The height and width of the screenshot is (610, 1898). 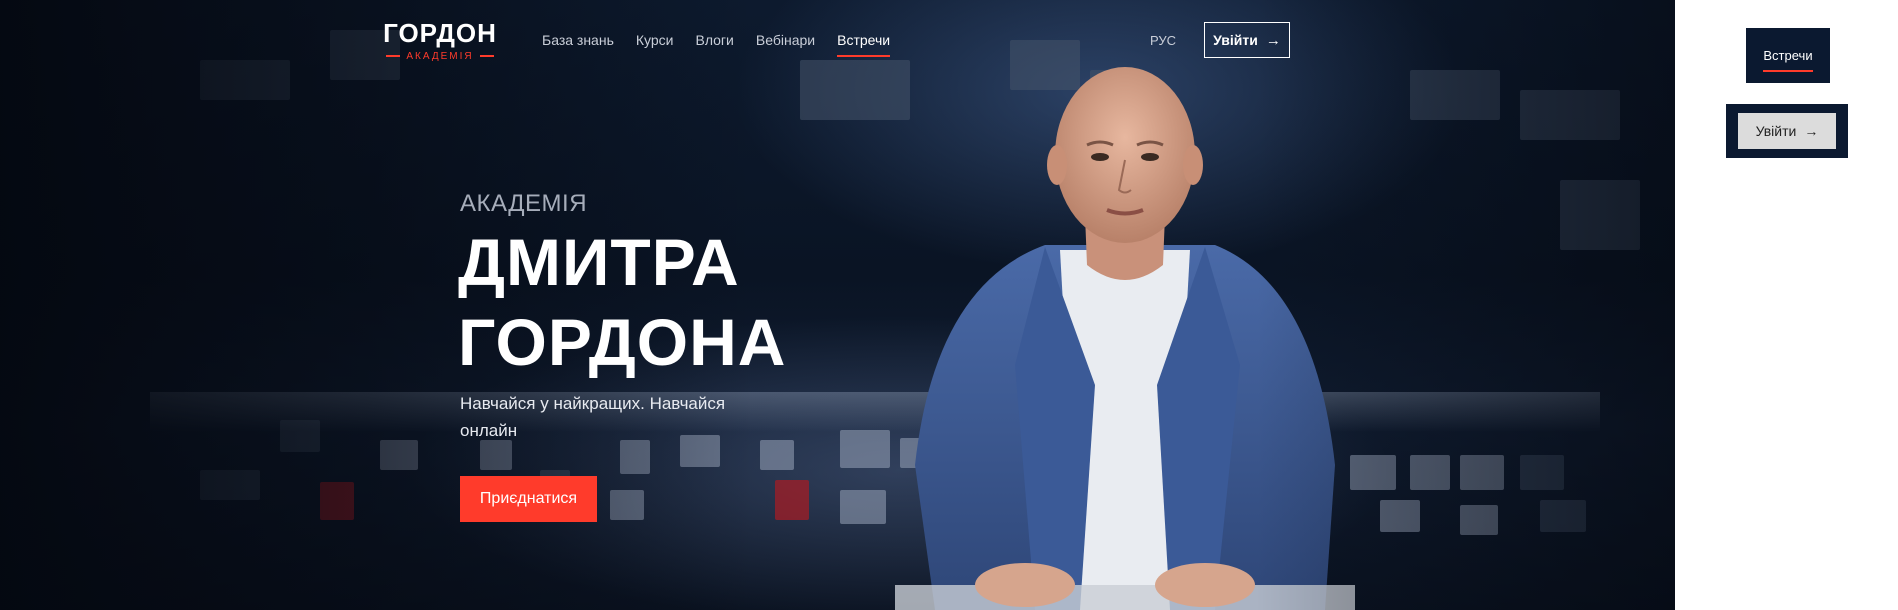 What do you see at coordinates (1163, 40) in the screenshot?
I see `language-switcher: РУС` at bounding box center [1163, 40].